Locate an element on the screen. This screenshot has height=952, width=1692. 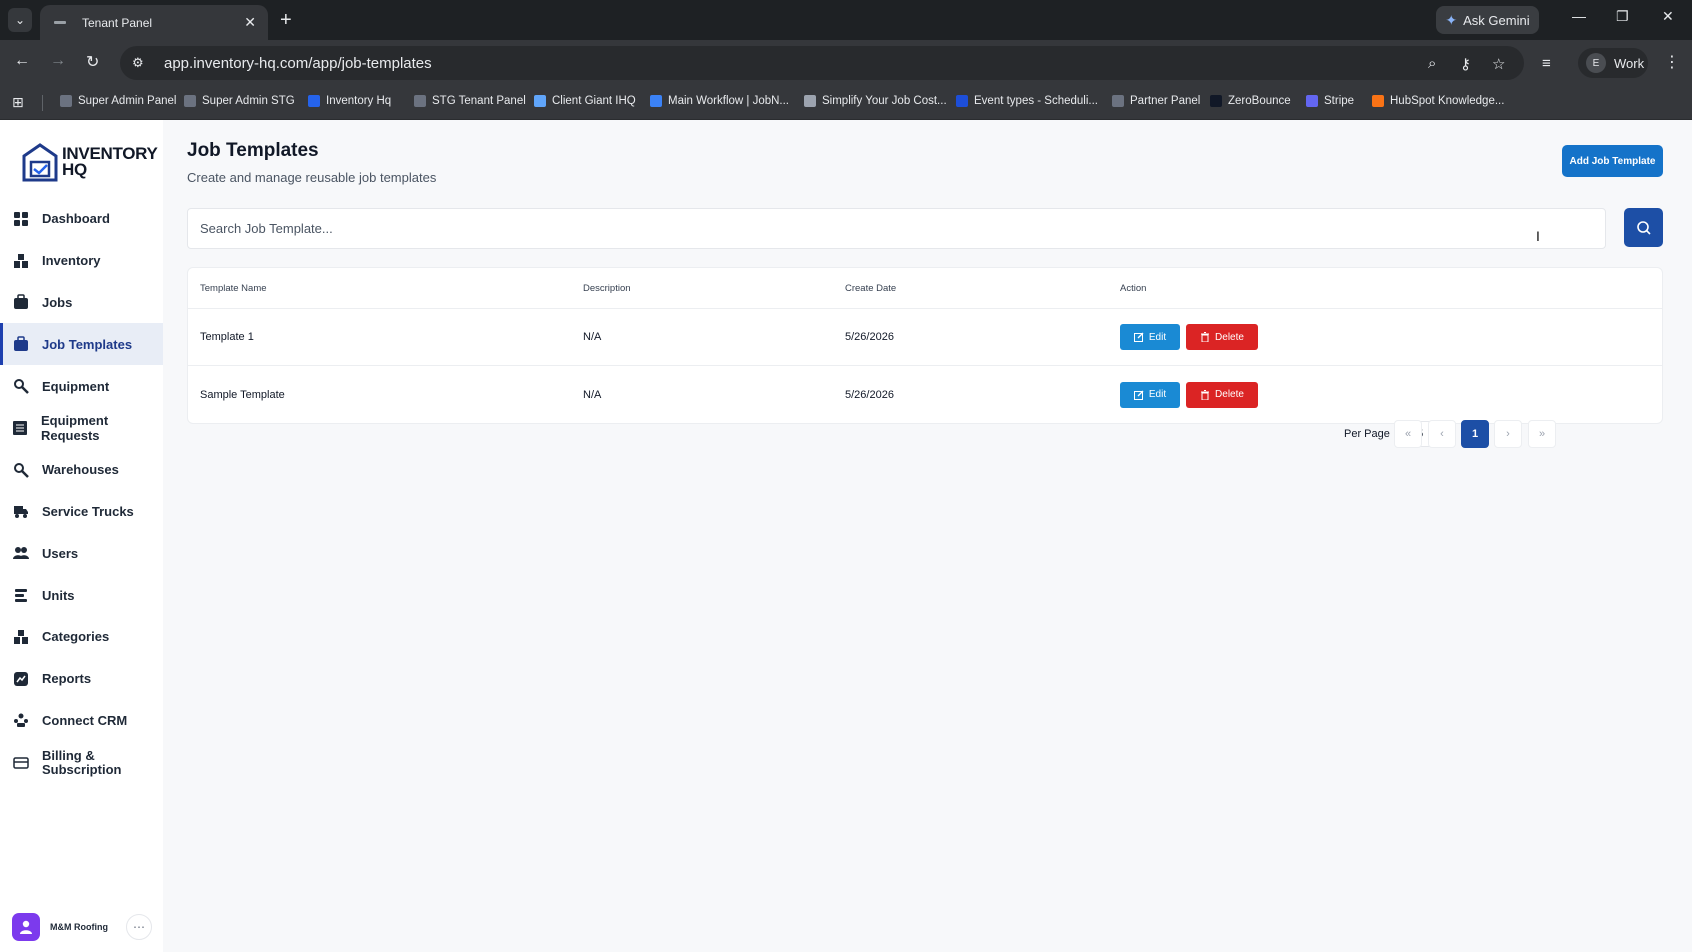
page-subtitle: Create and manage reusable job templates is located at coordinates (312, 177).